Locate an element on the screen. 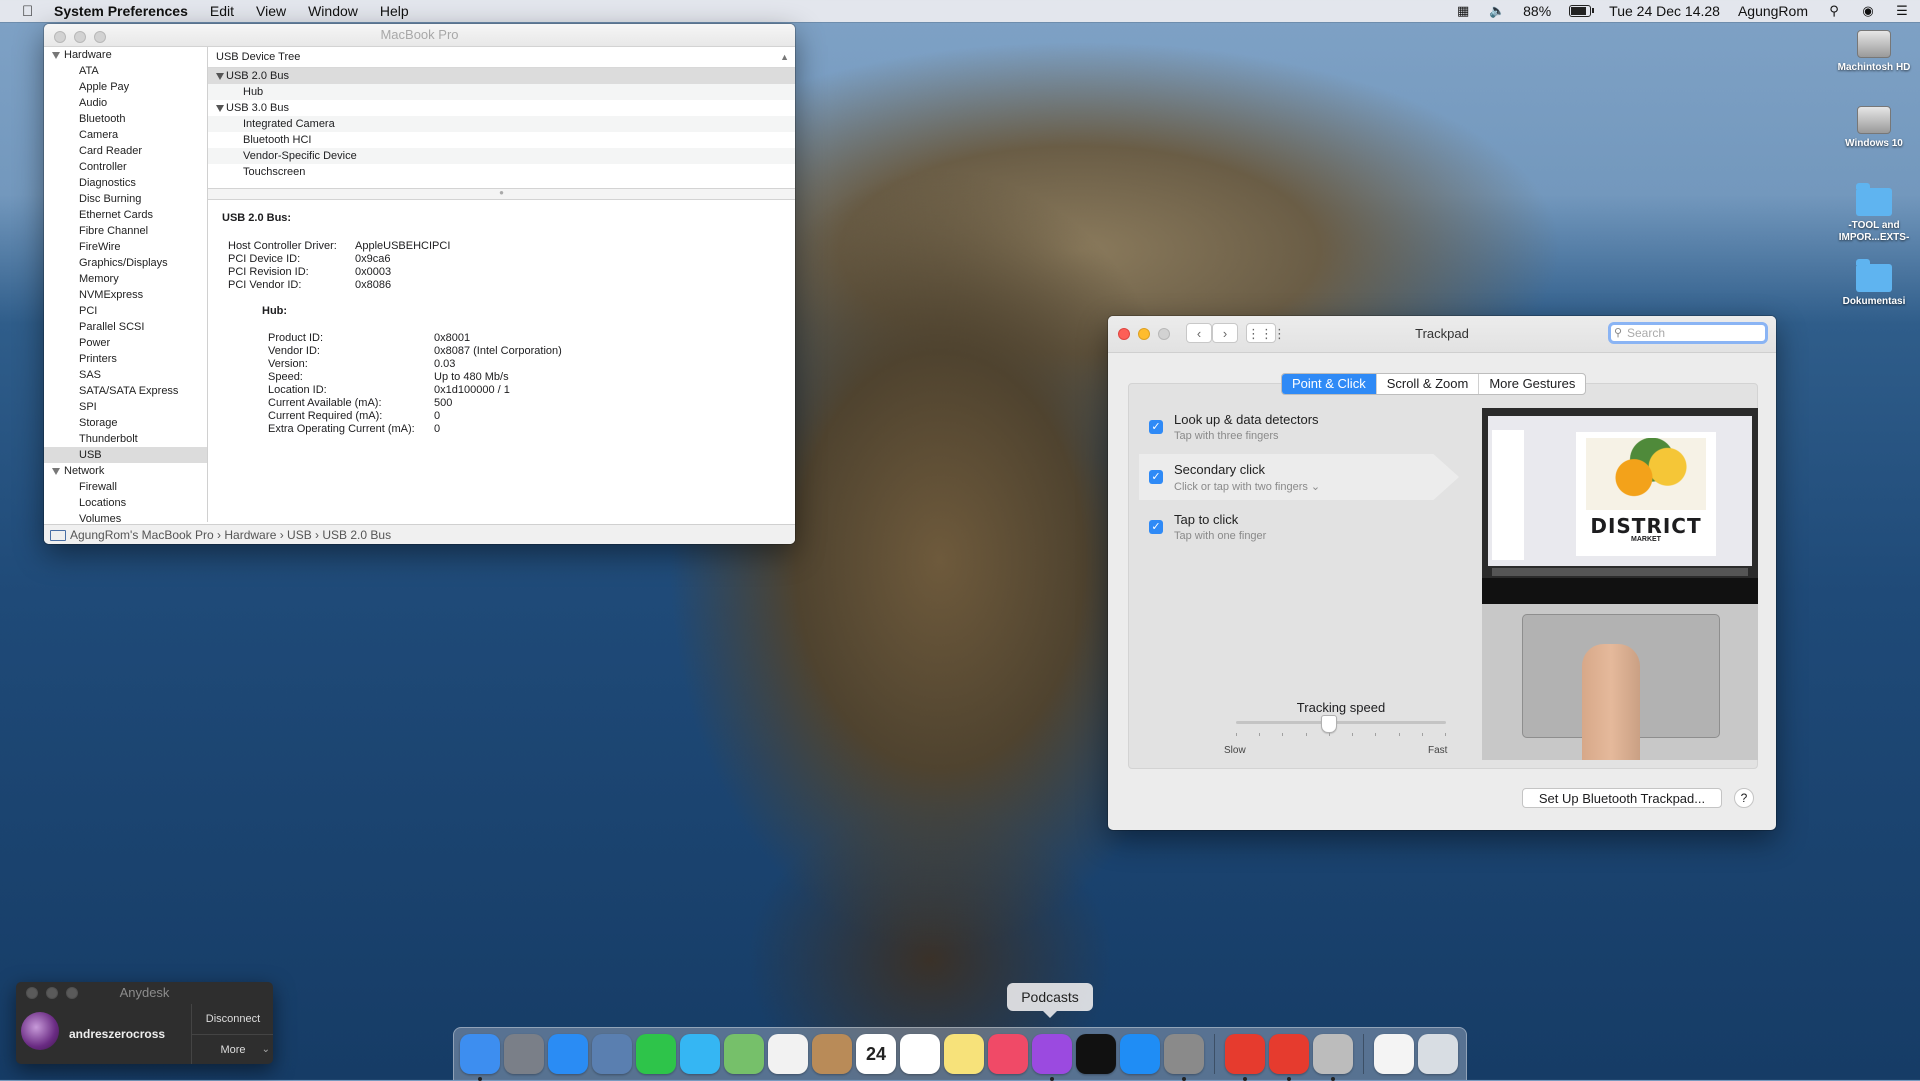 The width and height of the screenshot is (1920, 1081). dock-document-icon is located at coordinates (1394, 1054).